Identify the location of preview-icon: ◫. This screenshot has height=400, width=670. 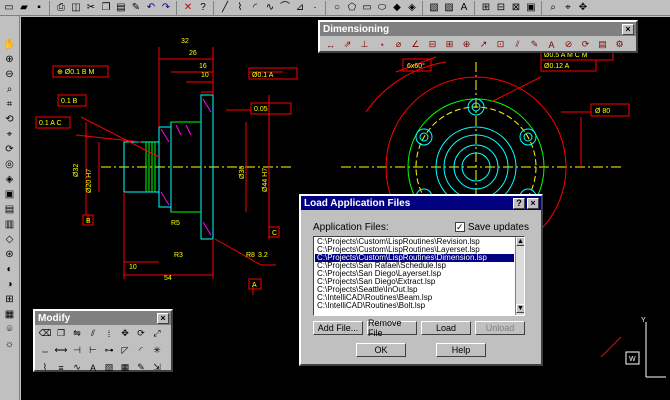
(76, 8).